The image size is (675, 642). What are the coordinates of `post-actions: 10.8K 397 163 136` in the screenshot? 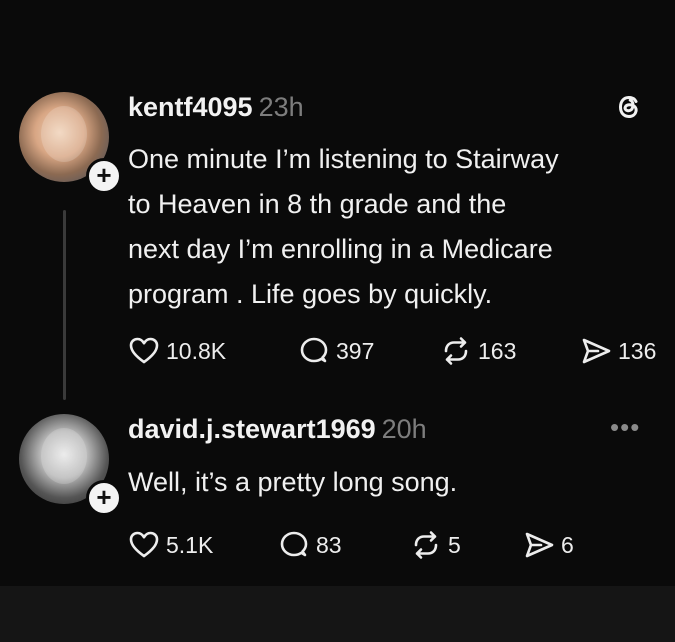 It's located at (401, 351).